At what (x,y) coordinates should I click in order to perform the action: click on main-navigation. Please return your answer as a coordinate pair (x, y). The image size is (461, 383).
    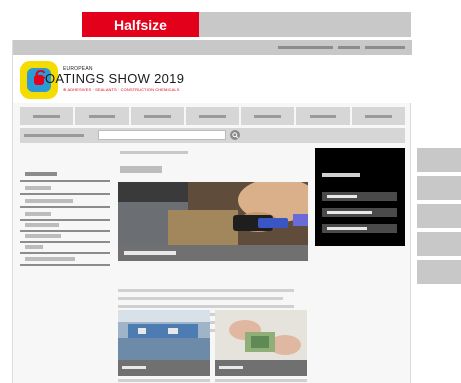
    Looking at the image, I should click on (212, 116).